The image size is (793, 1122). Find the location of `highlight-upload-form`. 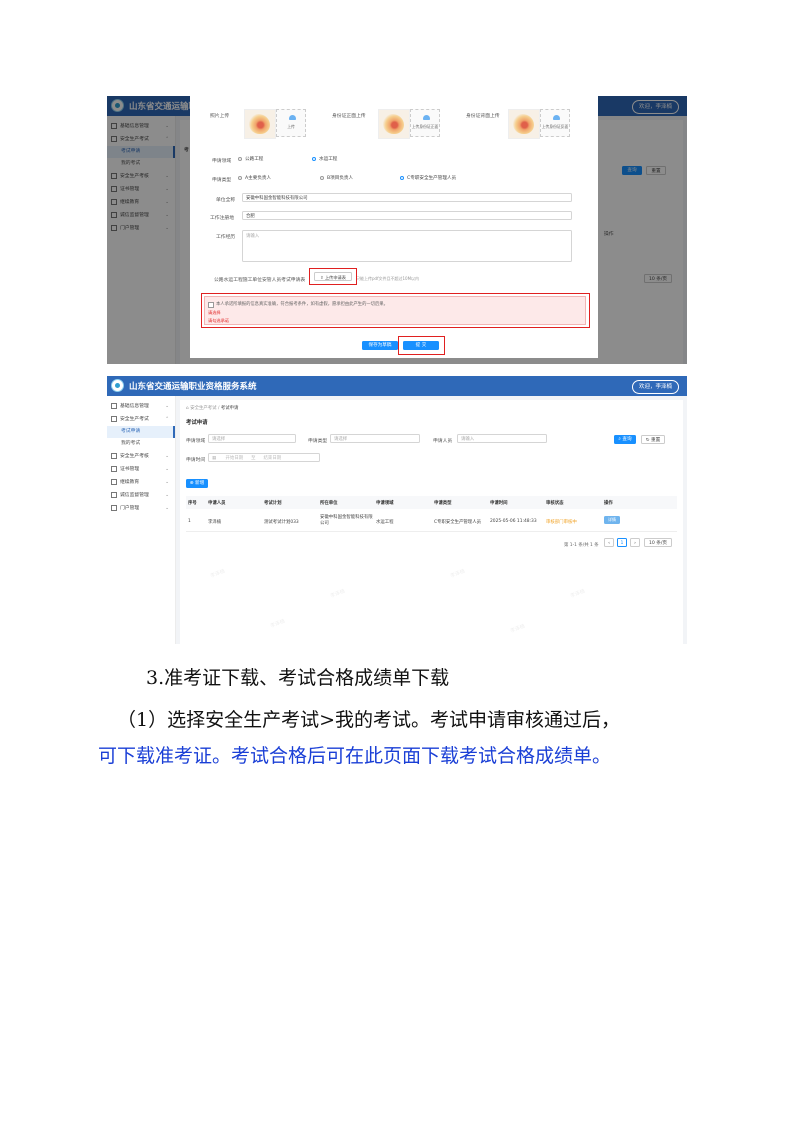

highlight-upload-form is located at coordinates (333, 276).